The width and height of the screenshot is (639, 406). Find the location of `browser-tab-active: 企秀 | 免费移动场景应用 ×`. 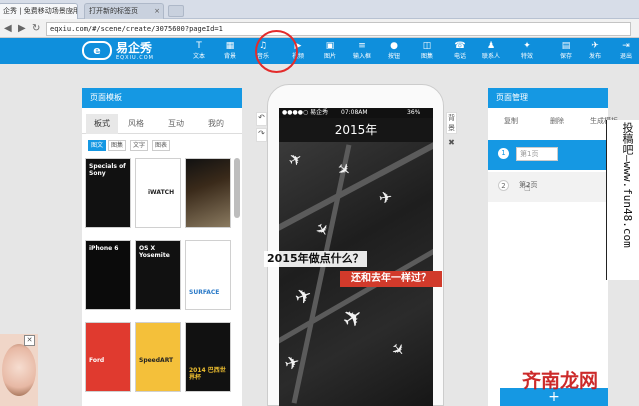

browser-tab-active: 企秀 | 免费移动场景应用 × is located at coordinates (39, 11).